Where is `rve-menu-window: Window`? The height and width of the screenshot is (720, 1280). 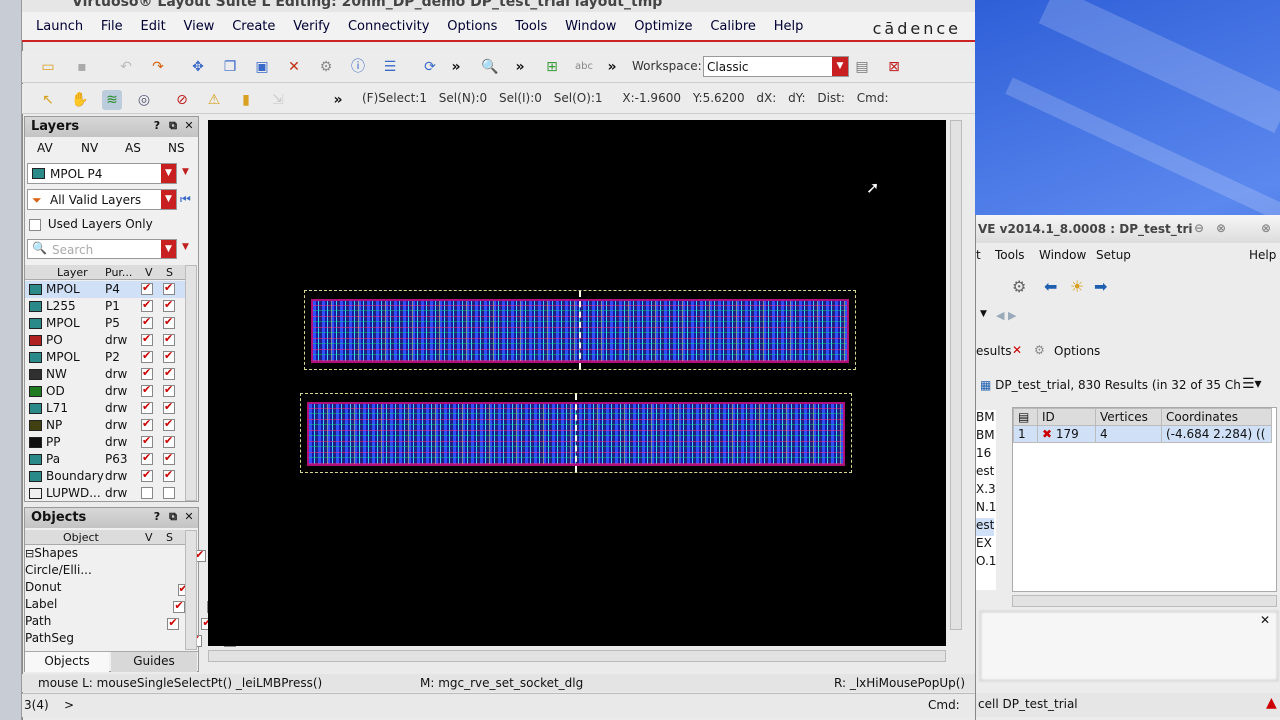
rve-menu-window: Window is located at coordinates (1062, 255).